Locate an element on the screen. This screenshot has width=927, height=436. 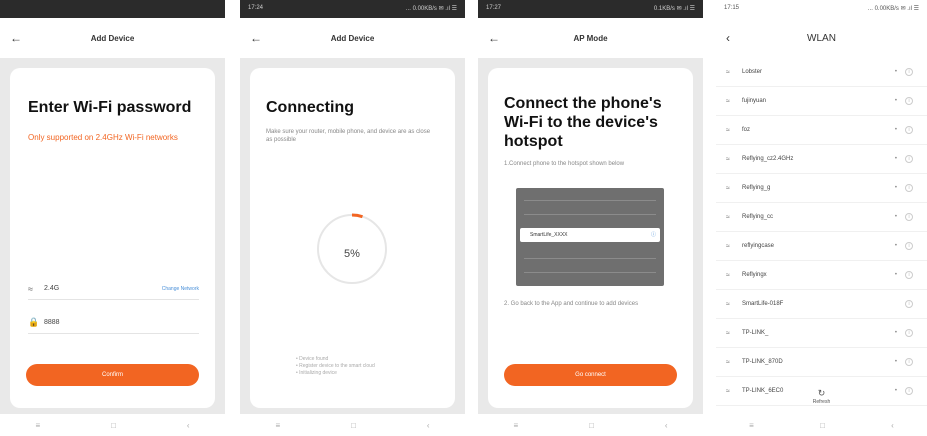
wifi-network-name: Reflying_cc is located at coordinates (758, 217).